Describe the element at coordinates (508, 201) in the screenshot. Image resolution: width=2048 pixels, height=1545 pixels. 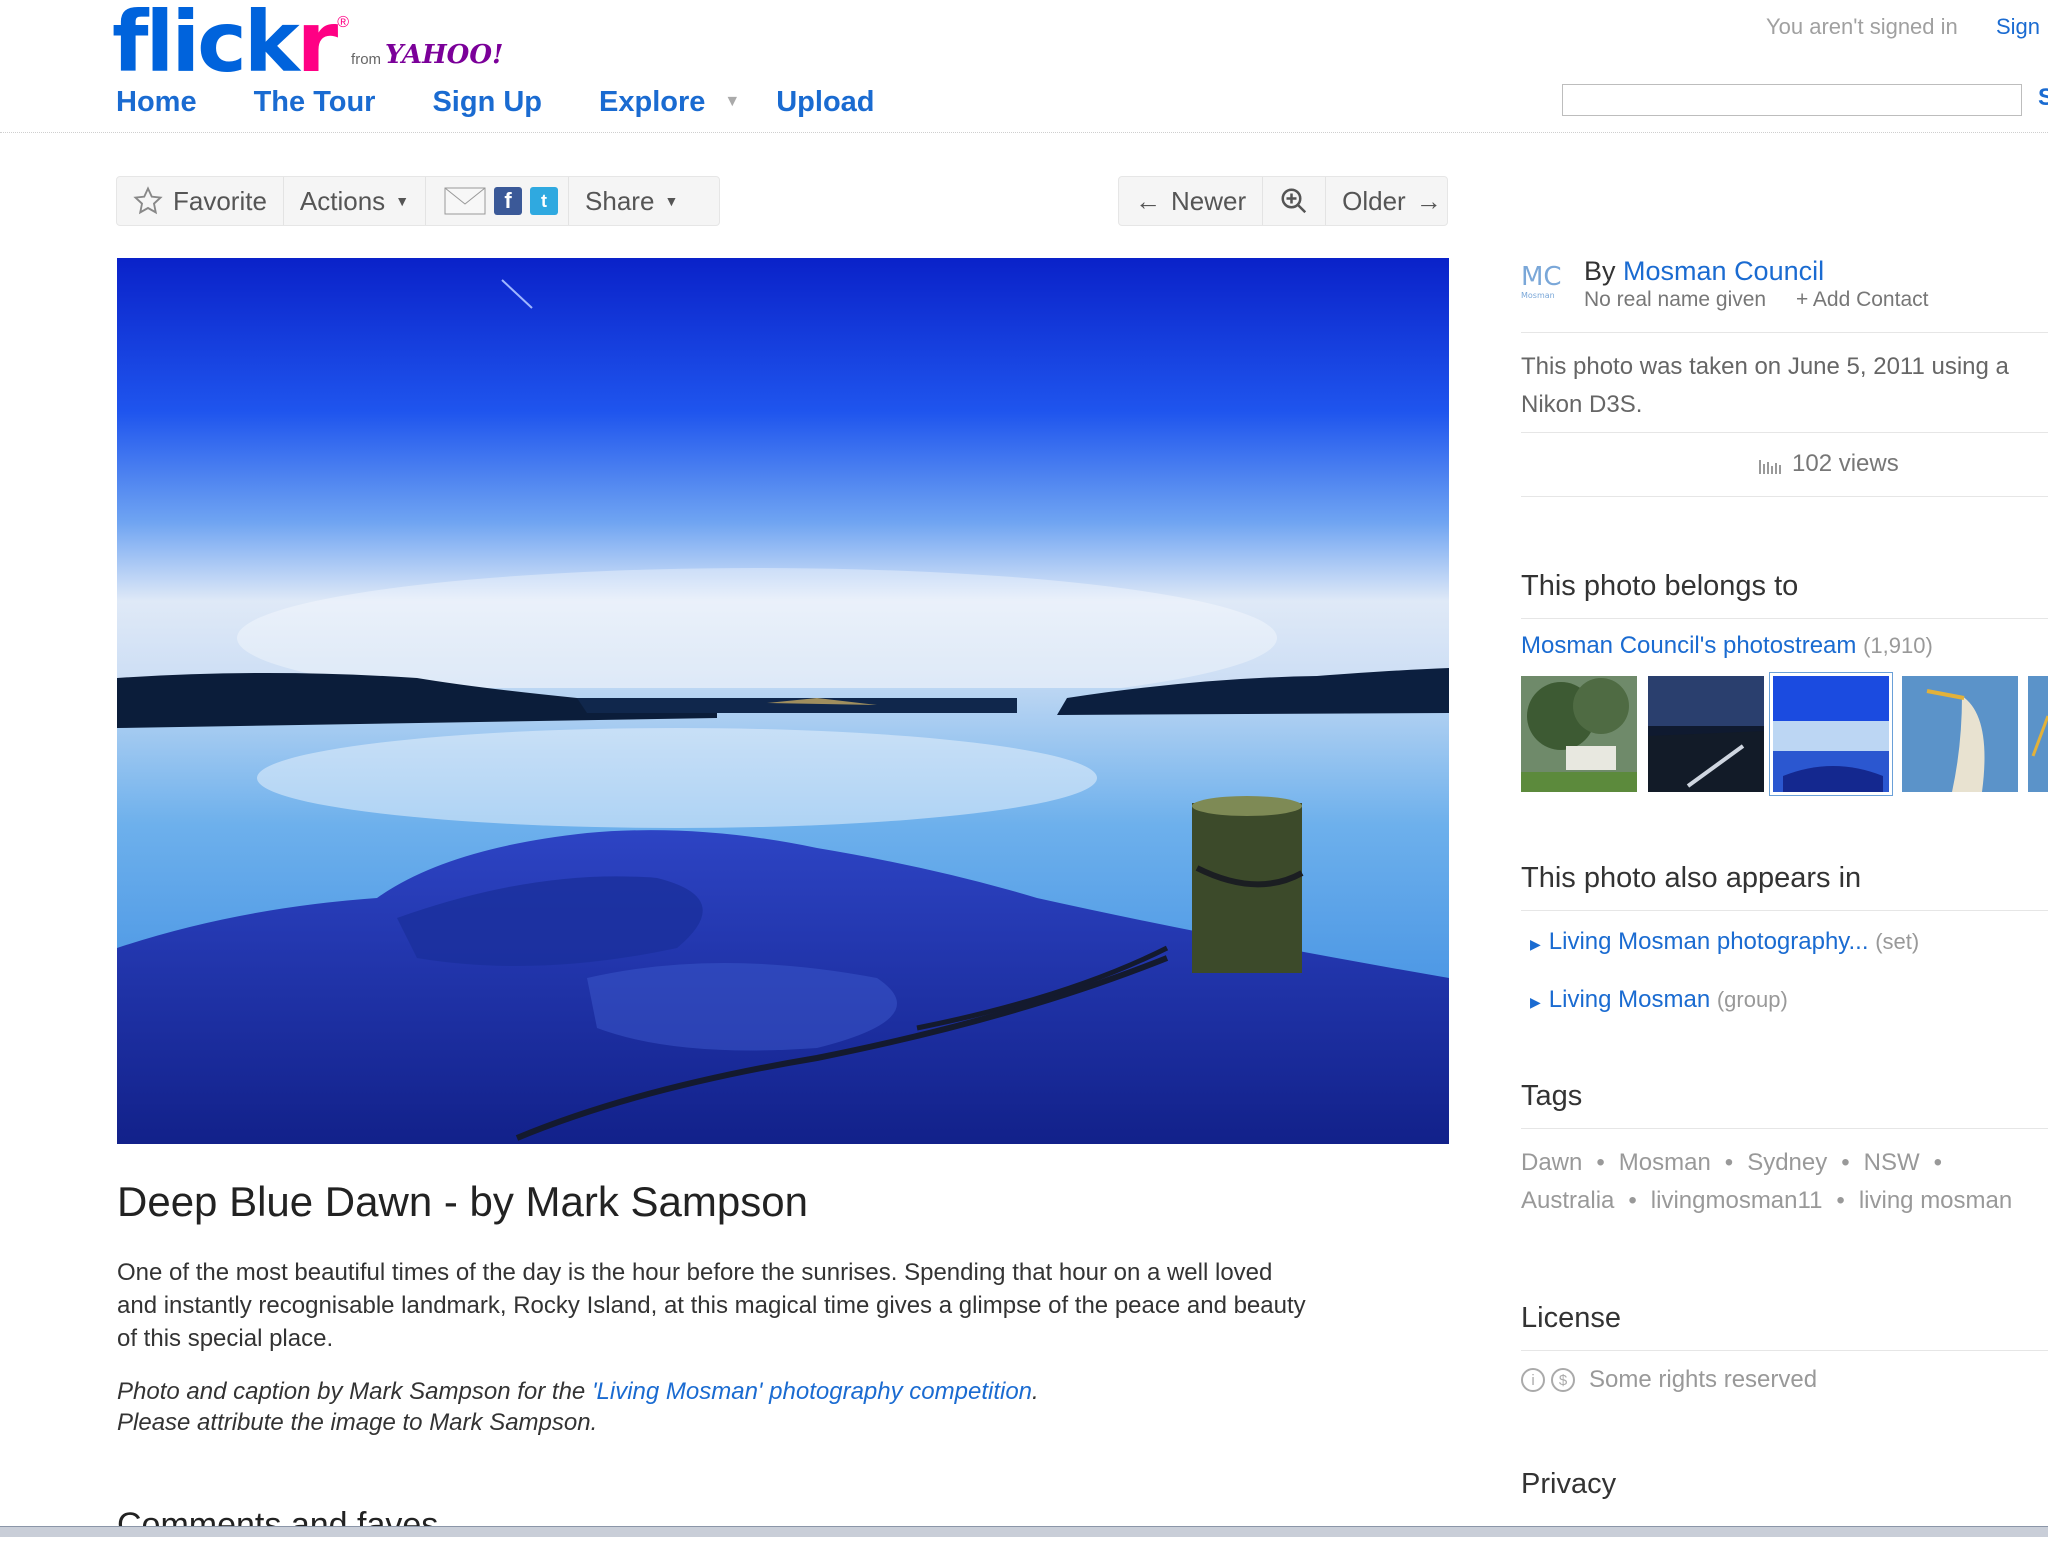
I see `facebook-icon: f` at that location.